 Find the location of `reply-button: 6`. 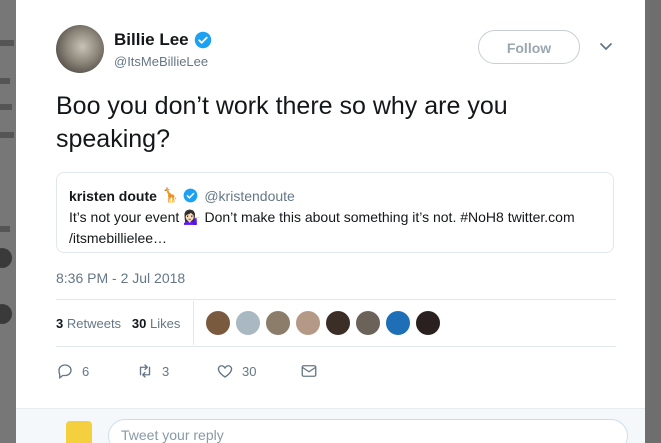

reply-button: 6 is located at coordinates (96, 371).